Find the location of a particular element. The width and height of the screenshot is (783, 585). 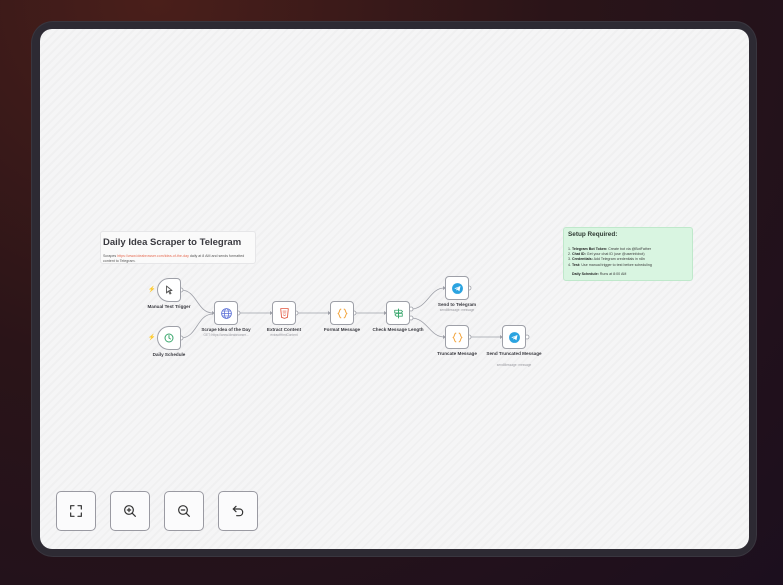

connection-wires is located at coordinates (354, 313).